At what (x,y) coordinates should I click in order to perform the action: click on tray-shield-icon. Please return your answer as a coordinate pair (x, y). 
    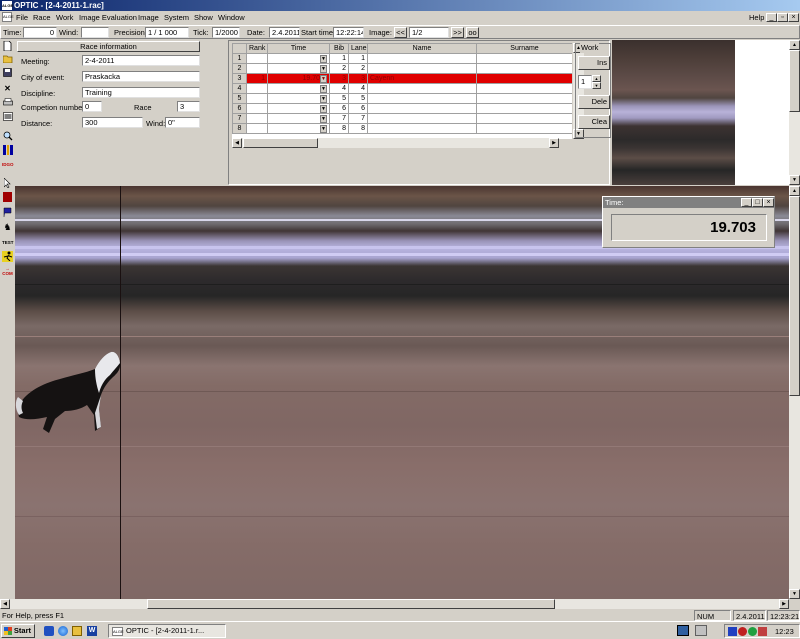
    Looking at the image, I should click on (762, 631).